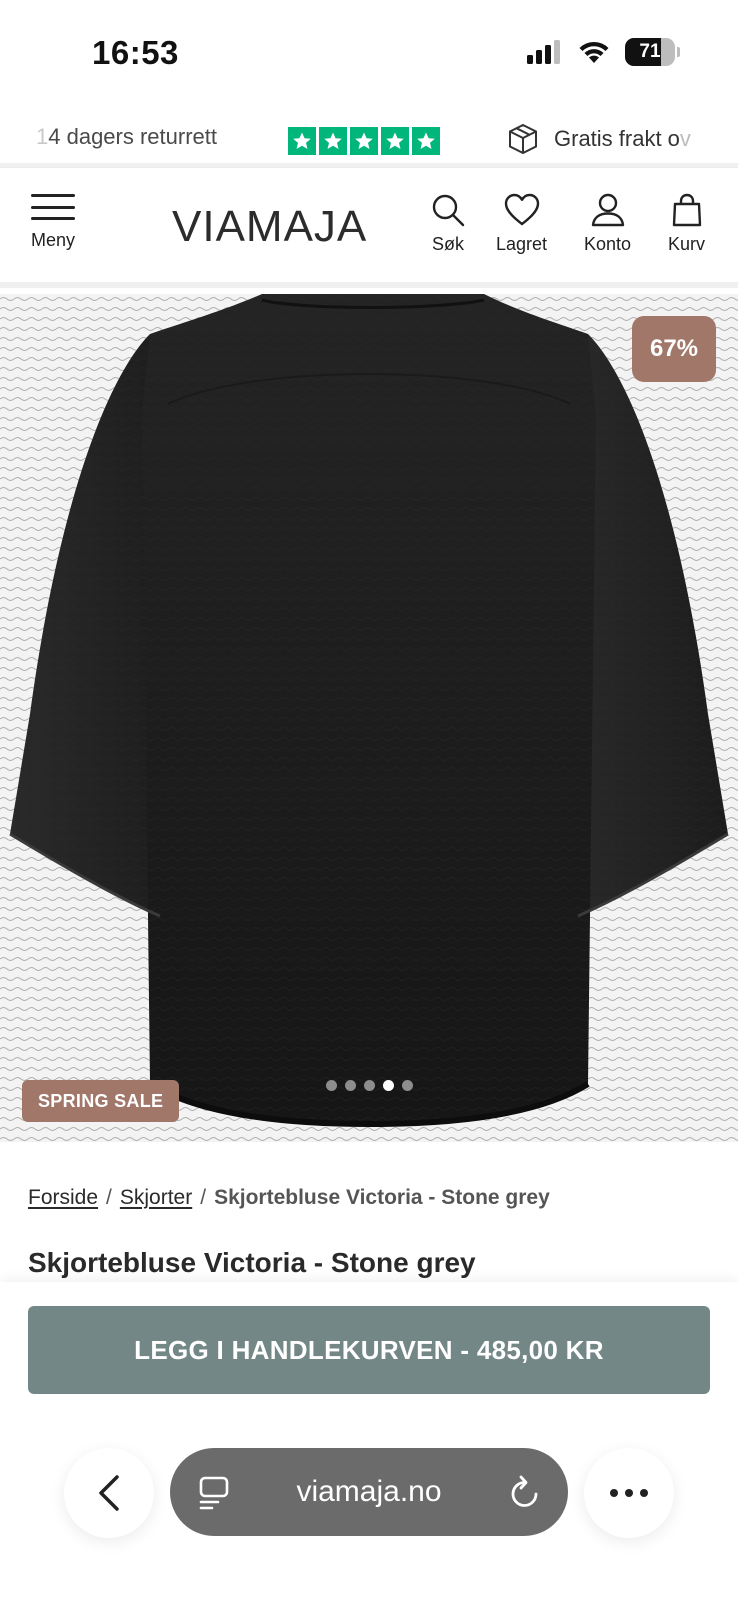  Describe the element at coordinates (608, 244) in the screenshot. I see `account-label: Konto` at that location.